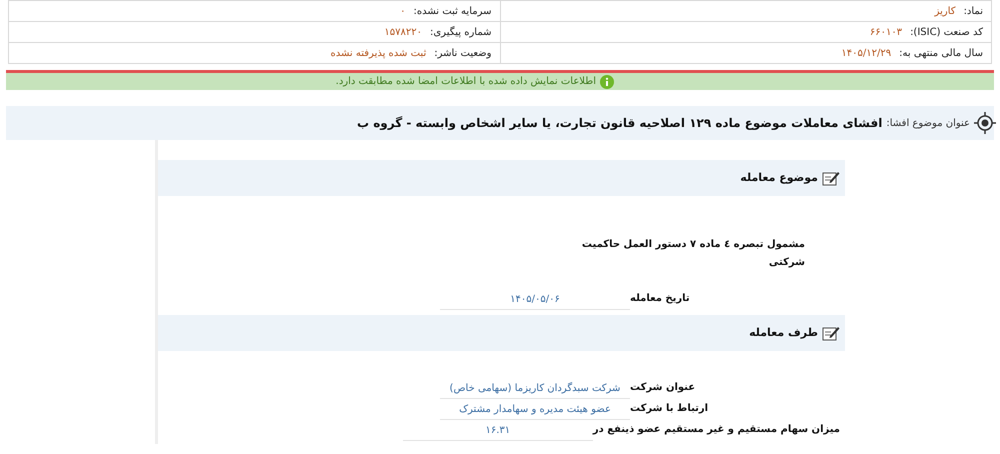 Image resolution: width=1000 pixels, height=454 pixels. I want to click on note-text: مشمول تبصره ٤ ماده ۷ دستور العمل حاکمیت شرکتی, so click(692, 254).